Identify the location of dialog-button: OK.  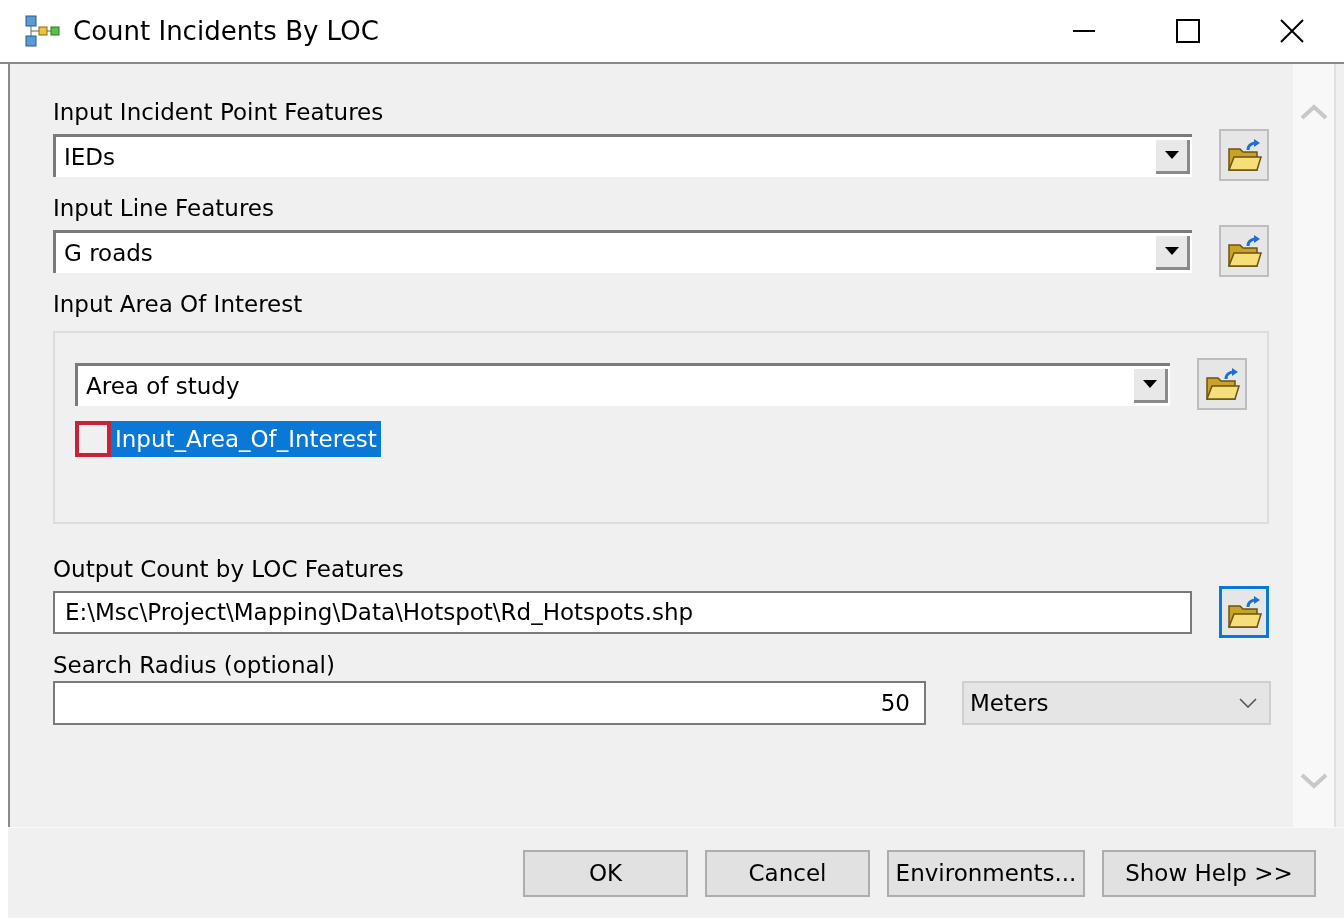
(605, 873).